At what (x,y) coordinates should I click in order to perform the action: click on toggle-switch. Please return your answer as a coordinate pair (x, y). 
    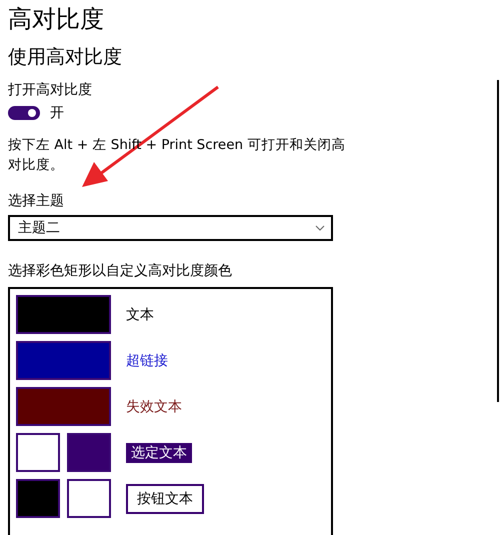
    Looking at the image, I should click on (24, 113).